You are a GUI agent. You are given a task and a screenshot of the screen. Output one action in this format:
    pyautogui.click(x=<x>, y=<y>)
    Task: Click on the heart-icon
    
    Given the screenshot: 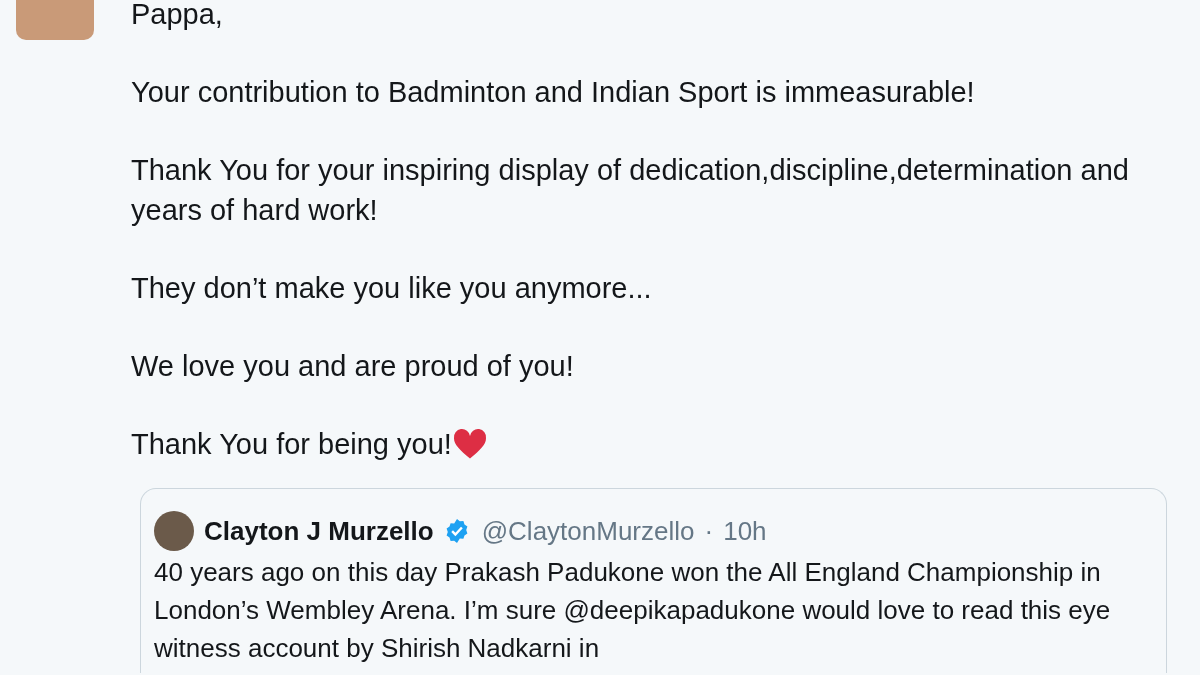 What is the action you would take?
    pyautogui.click(x=469, y=444)
    